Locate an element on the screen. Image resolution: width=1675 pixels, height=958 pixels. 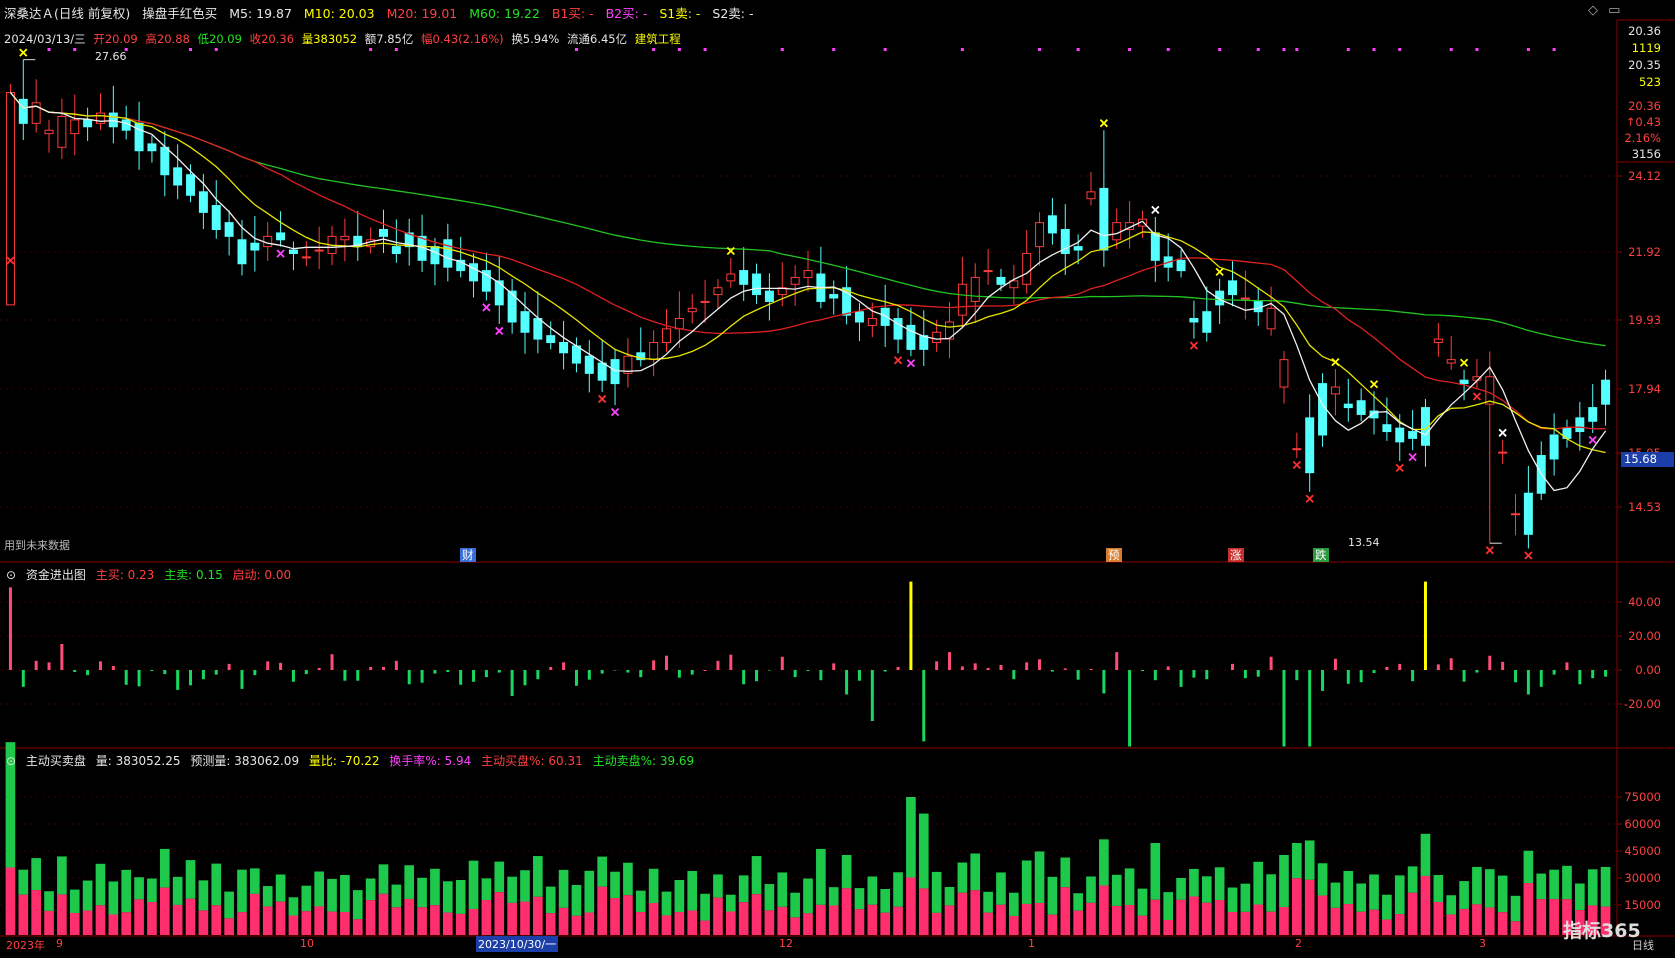
volume-title: 主动买卖盘 is located at coordinates (56, 761).